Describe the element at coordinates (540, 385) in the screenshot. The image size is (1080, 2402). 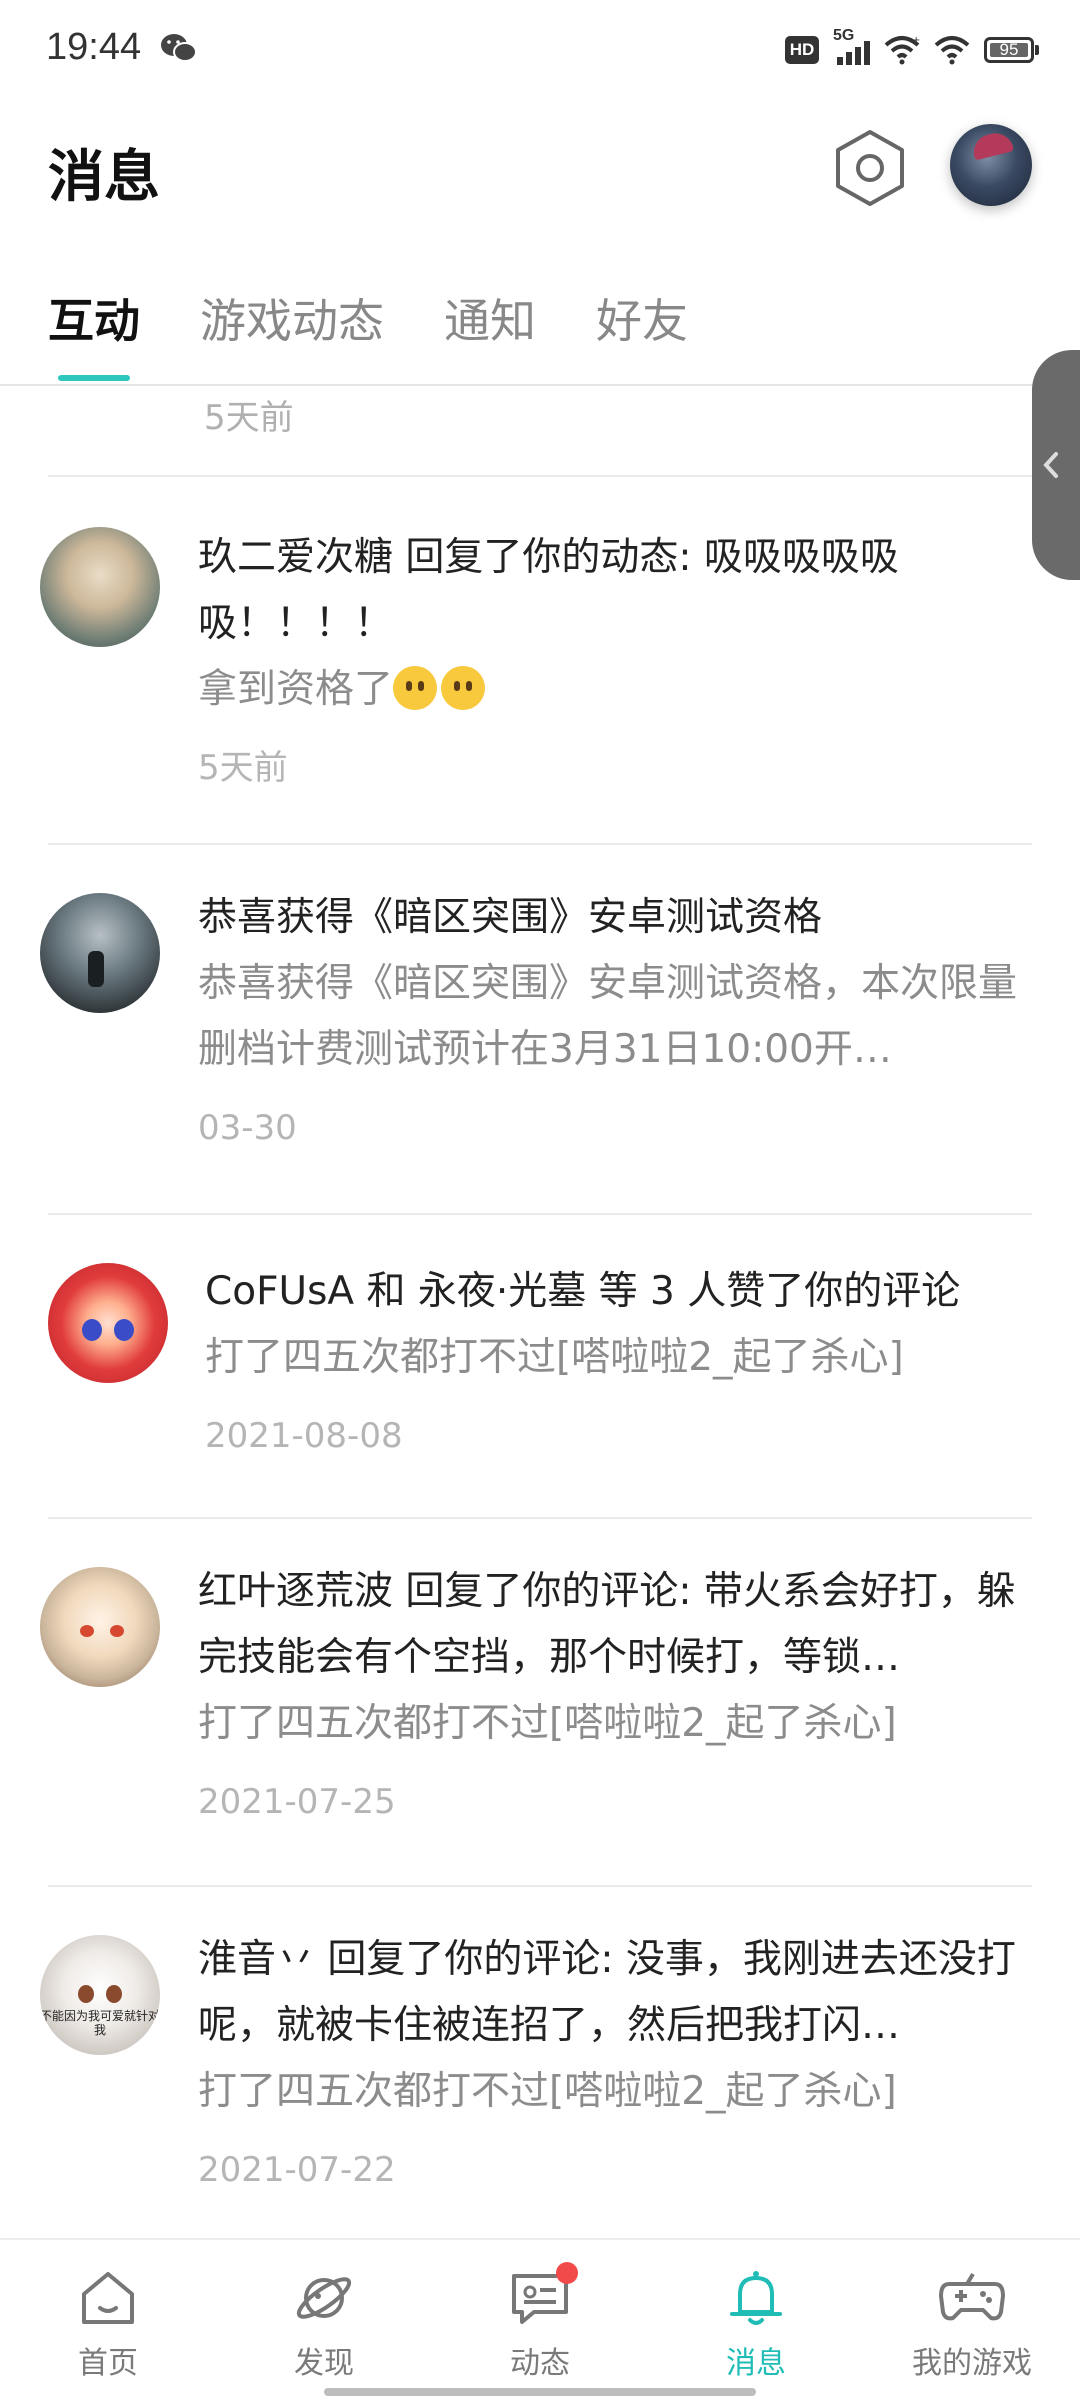
I see `tab-divider` at that location.